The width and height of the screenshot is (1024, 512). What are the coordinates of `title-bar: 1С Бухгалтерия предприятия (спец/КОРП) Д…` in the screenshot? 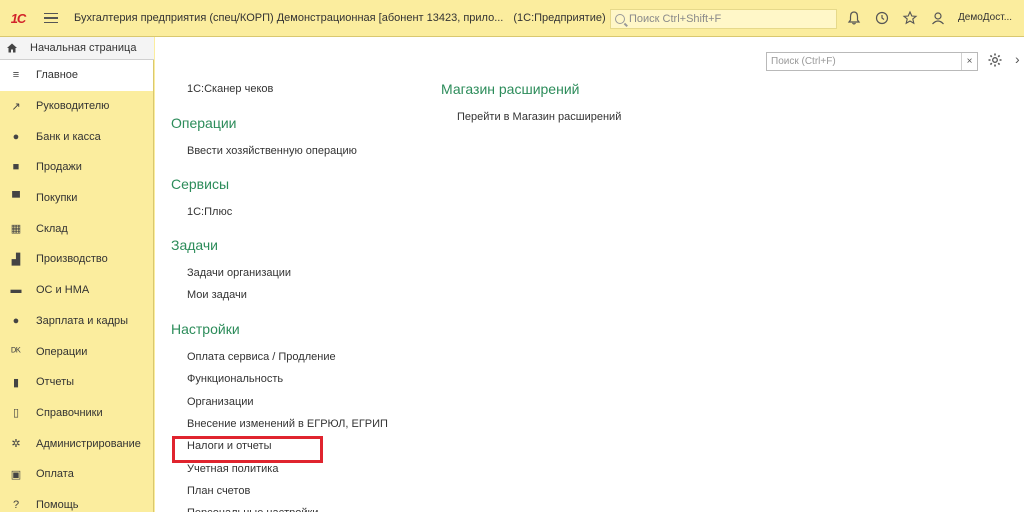 It's located at (512, 18).